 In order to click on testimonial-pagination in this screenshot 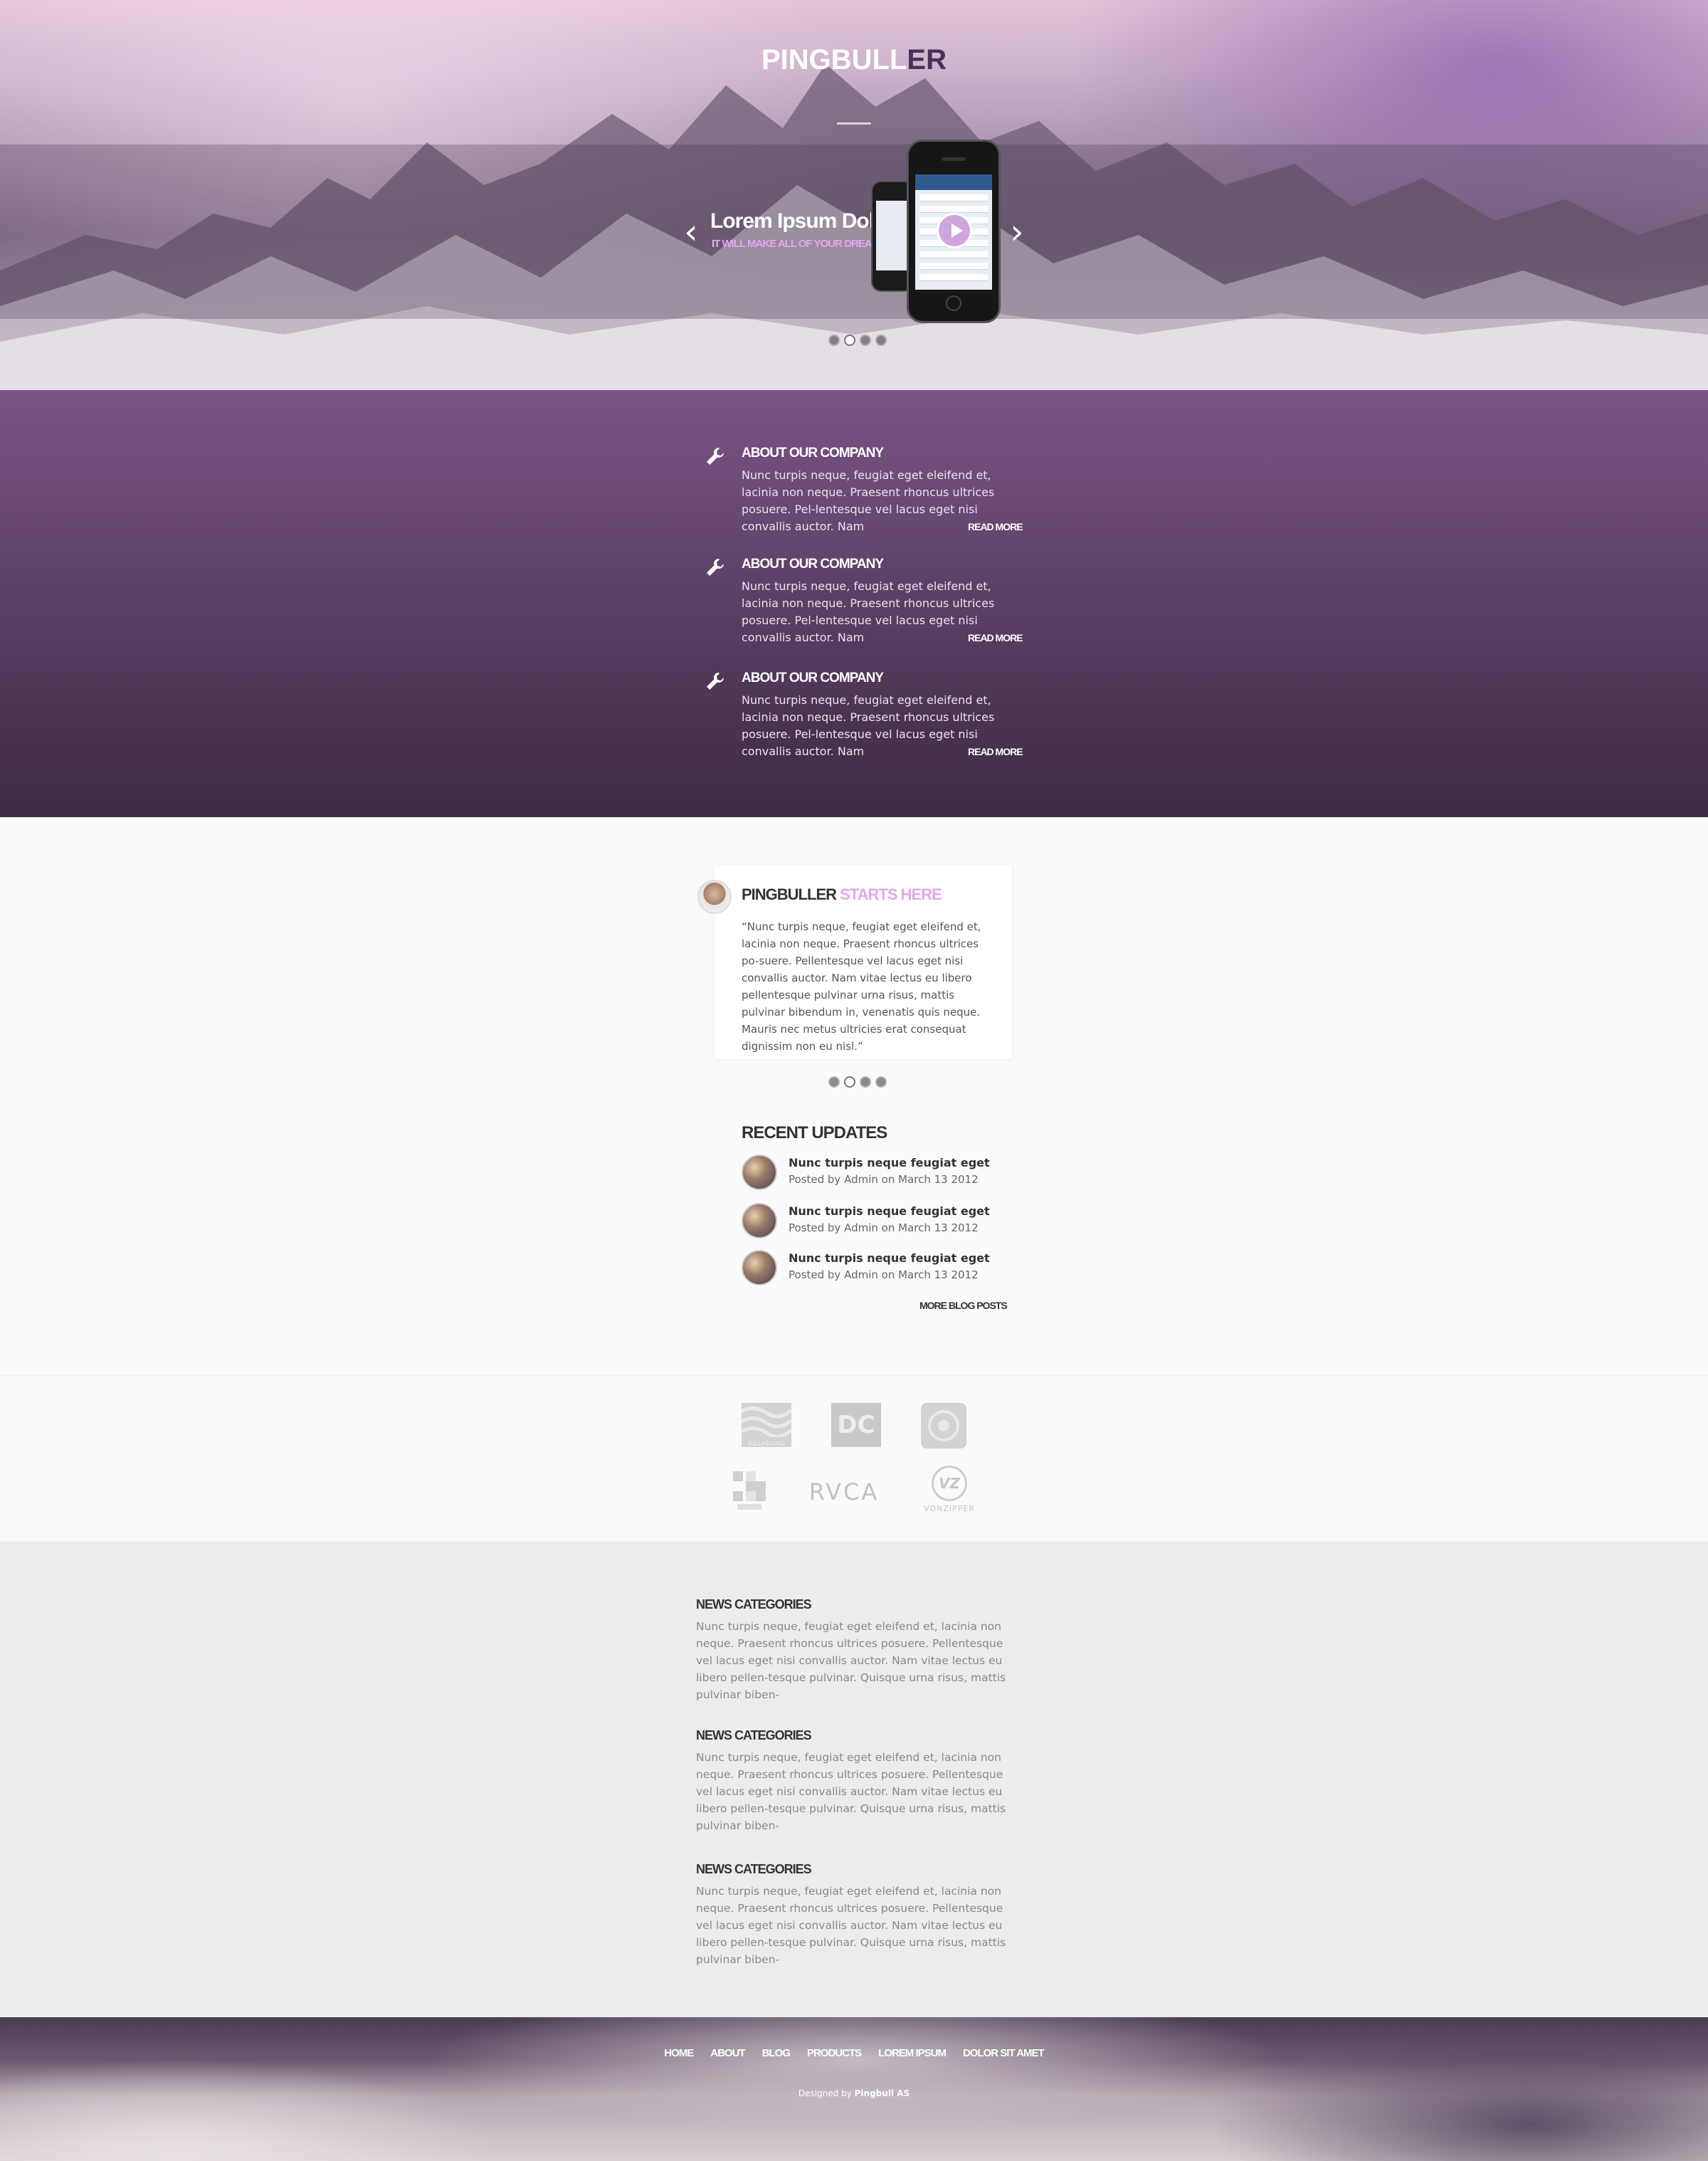, I will do `click(857, 1082)`.